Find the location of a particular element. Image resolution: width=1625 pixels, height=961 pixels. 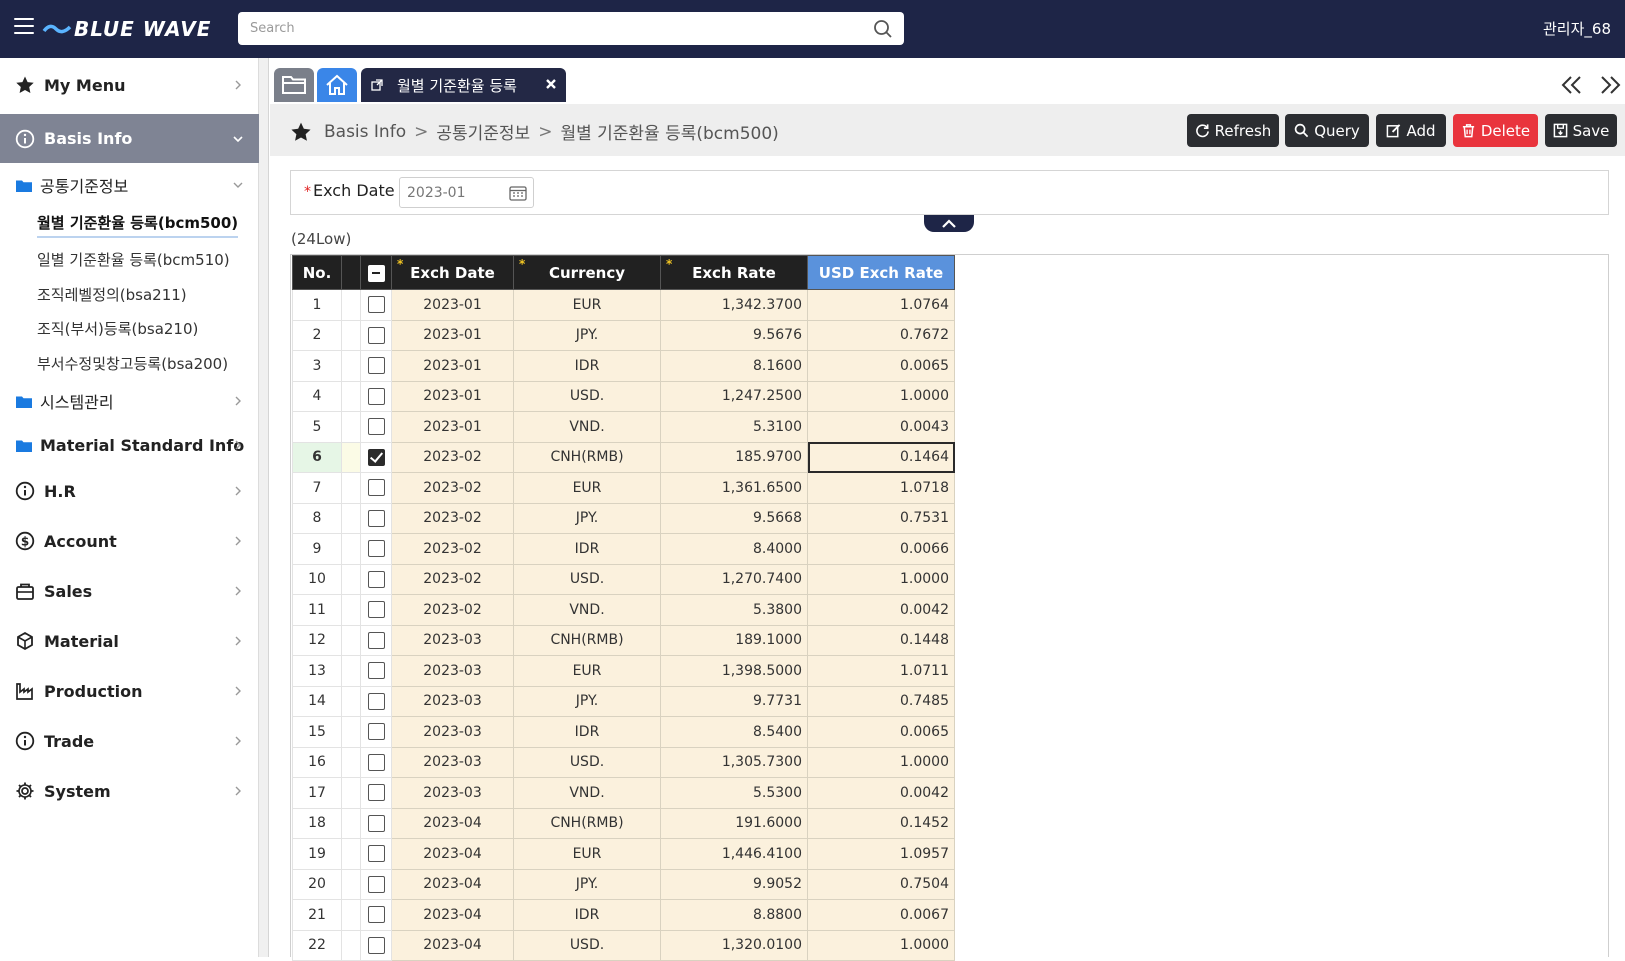

cell-no: 12 is located at coordinates (317, 640).